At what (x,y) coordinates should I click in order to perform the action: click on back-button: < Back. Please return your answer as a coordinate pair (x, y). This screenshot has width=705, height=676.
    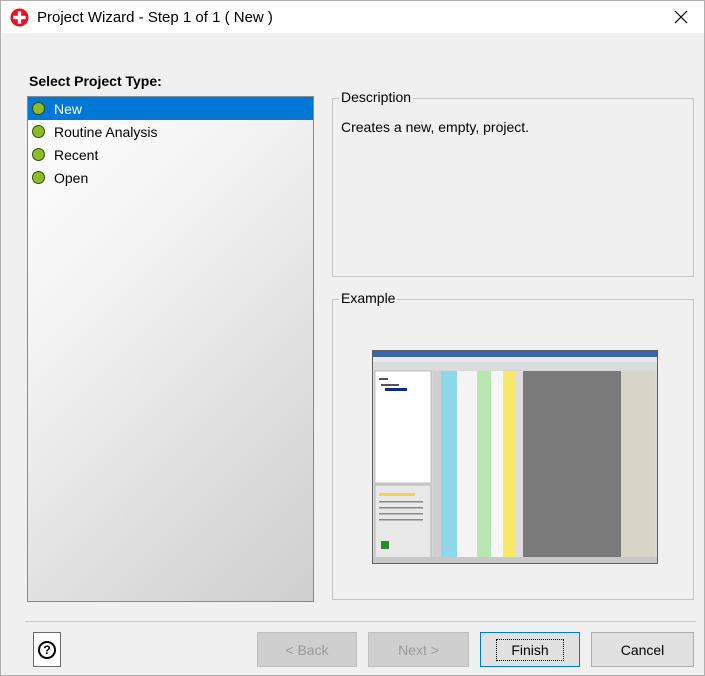
    Looking at the image, I should click on (307, 649).